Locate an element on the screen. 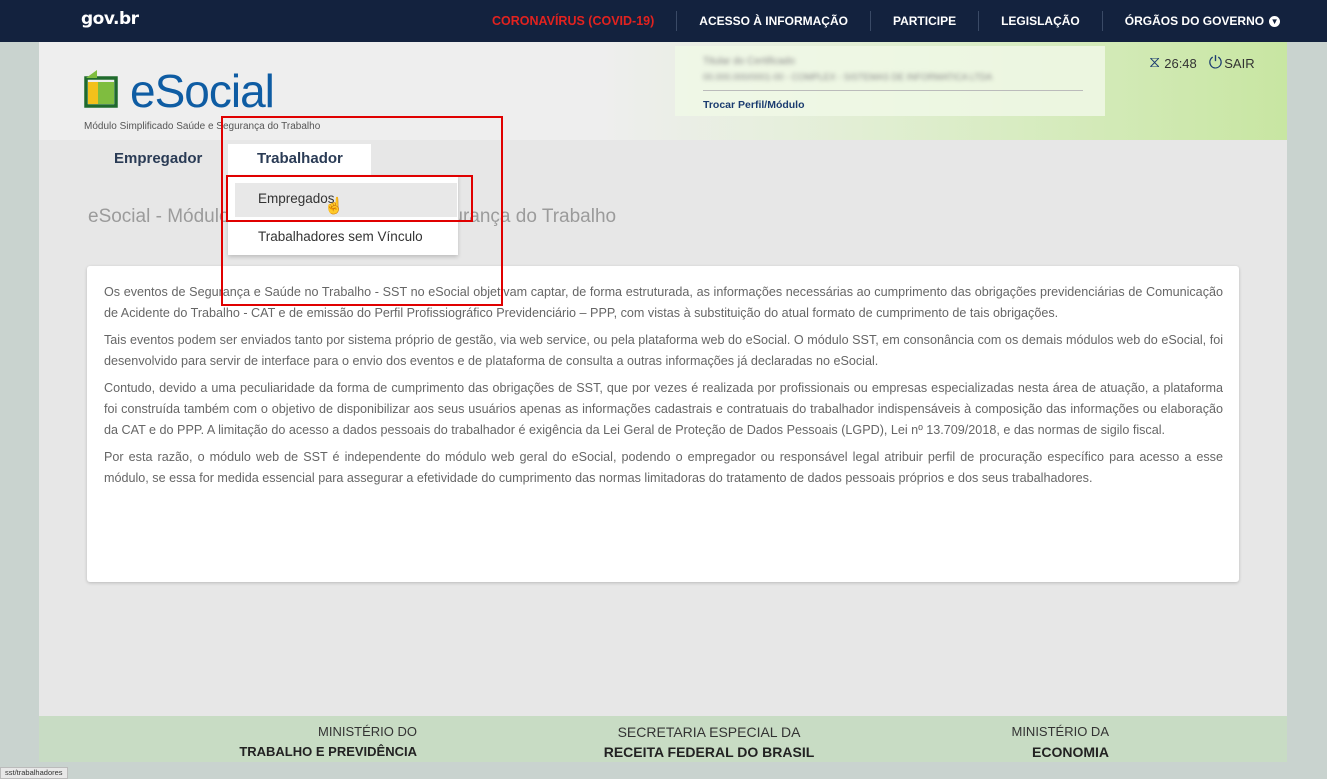  govbr-logo: gov.br is located at coordinates (110, 19).